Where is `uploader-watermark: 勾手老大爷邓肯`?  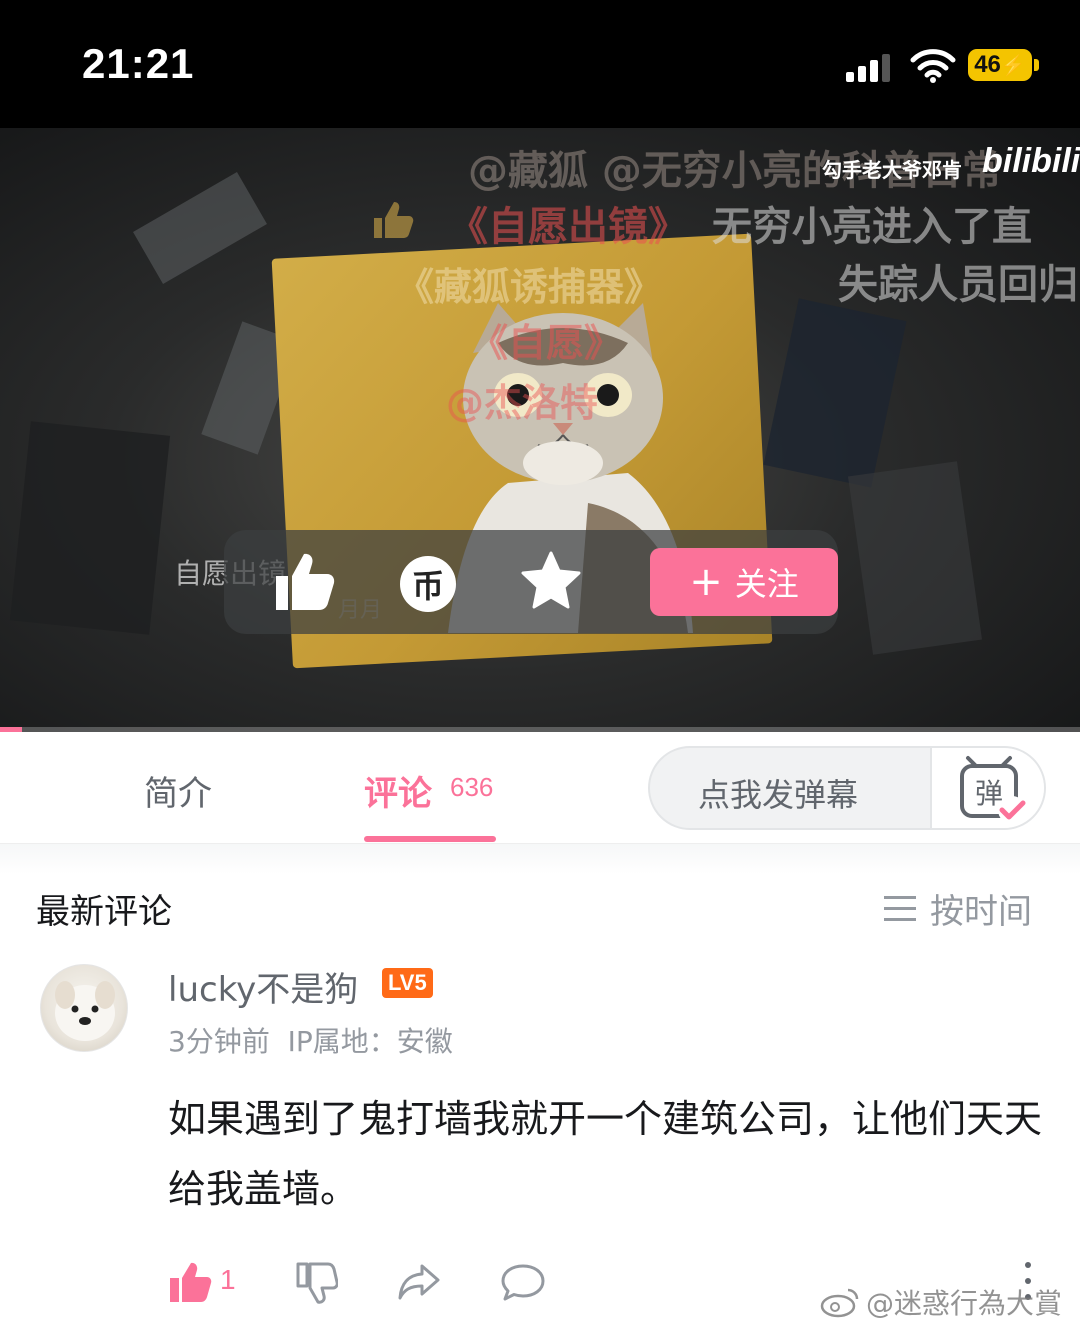
uploader-watermark: 勾手老大爷邓肯 is located at coordinates (892, 170).